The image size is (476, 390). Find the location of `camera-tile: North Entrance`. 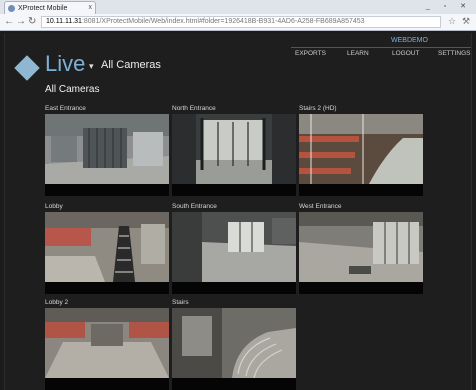

camera-tile: North Entrance is located at coordinates (234, 150).